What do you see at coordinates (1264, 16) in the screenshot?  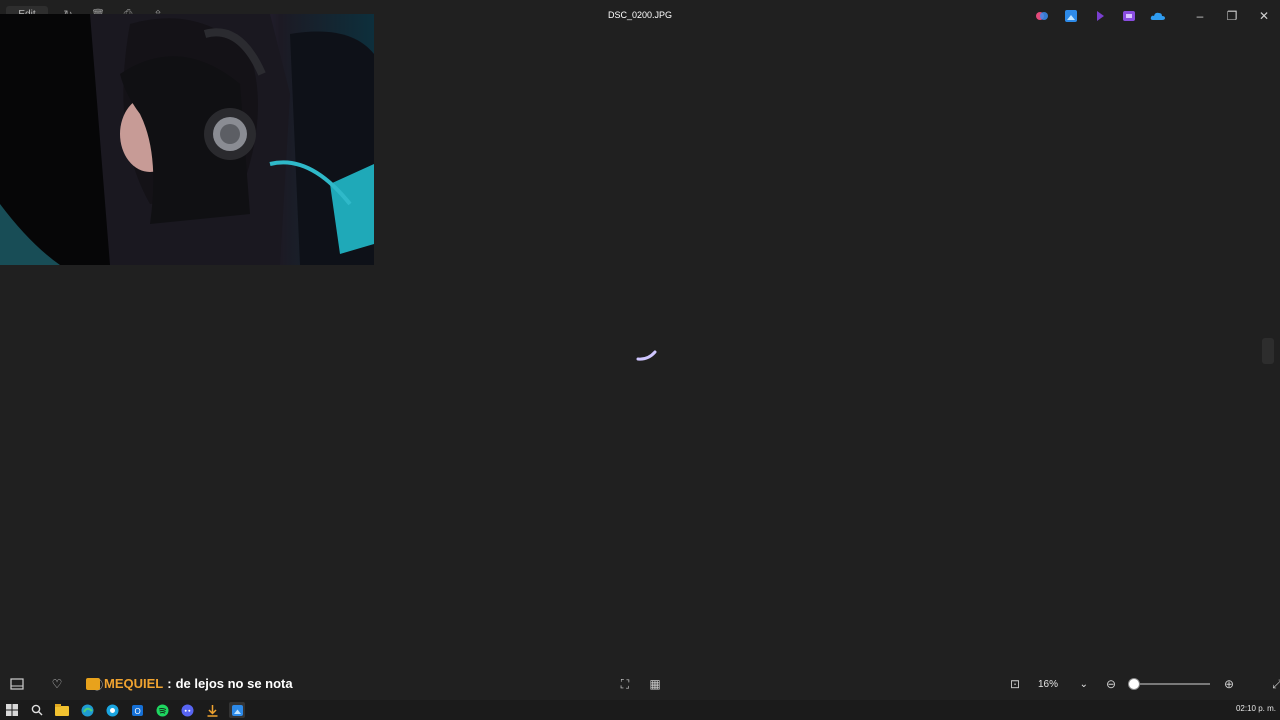 I see `close-button: ✕` at bounding box center [1264, 16].